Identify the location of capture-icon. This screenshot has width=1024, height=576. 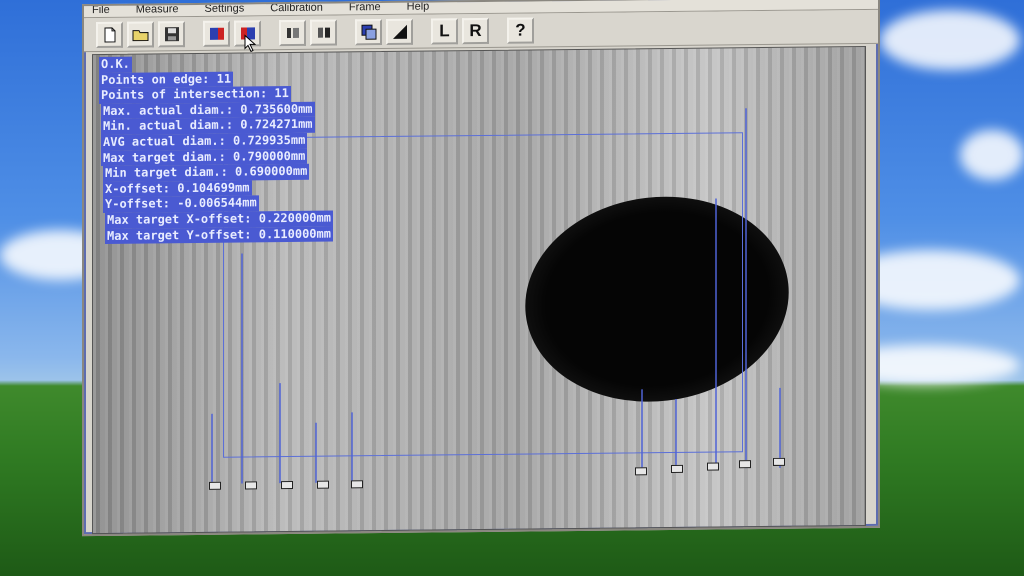
(292, 32).